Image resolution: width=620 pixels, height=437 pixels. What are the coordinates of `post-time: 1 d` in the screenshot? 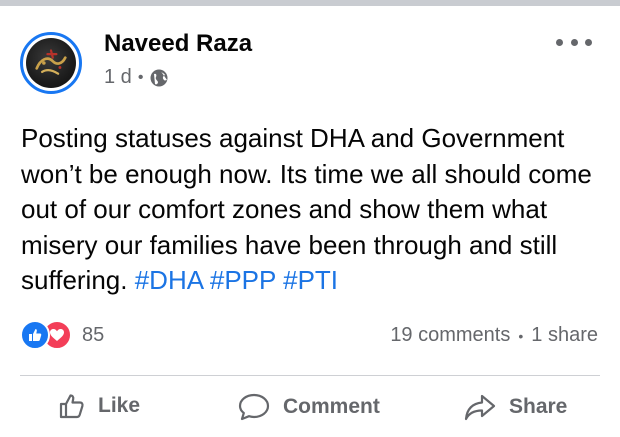 It's located at (118, 77).